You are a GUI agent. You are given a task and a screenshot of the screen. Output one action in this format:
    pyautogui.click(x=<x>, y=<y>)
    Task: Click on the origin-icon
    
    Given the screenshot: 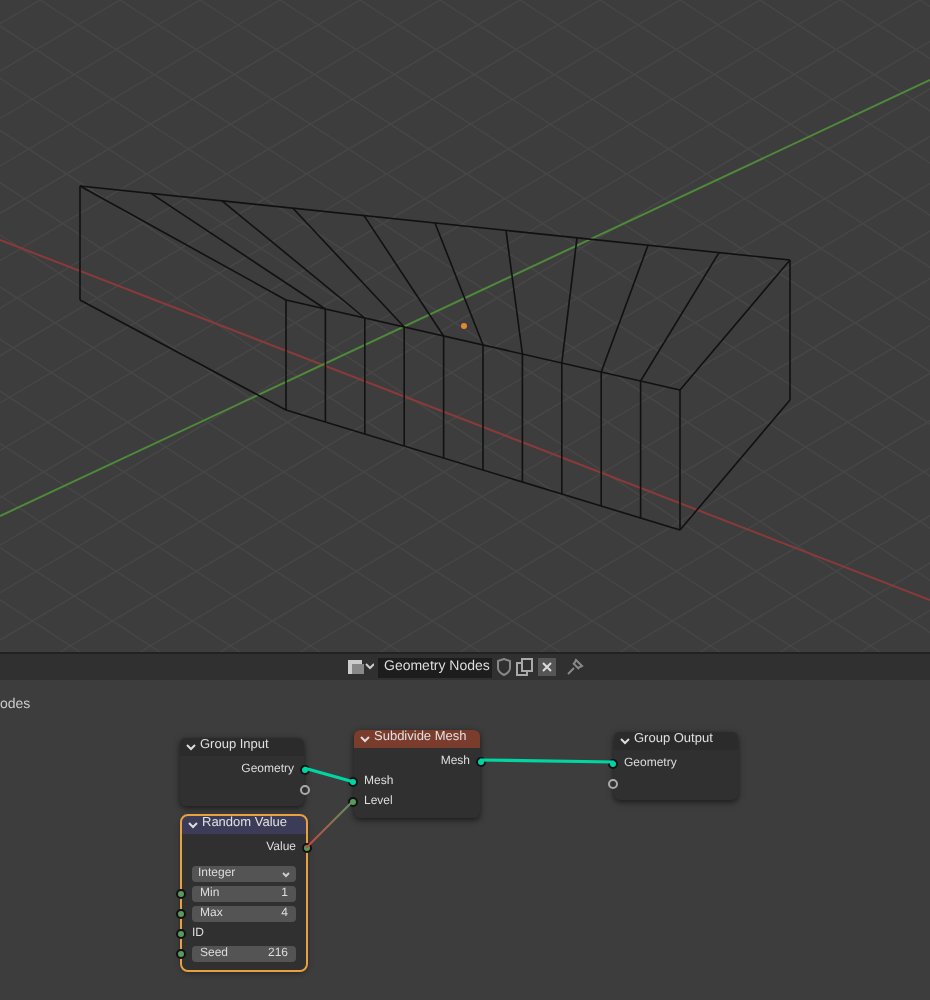 What is the action you would take?
    pyautogui.click(x=464, y=326)
    